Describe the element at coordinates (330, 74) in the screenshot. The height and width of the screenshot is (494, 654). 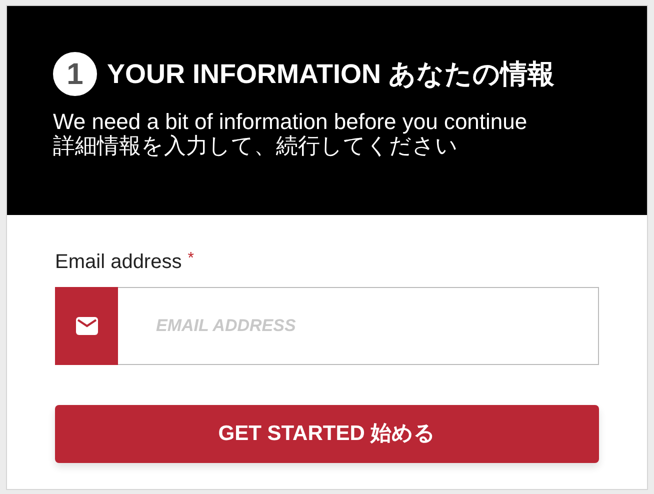
I see `section-title: YOUR INFORMATION あなたの情報` at that location.